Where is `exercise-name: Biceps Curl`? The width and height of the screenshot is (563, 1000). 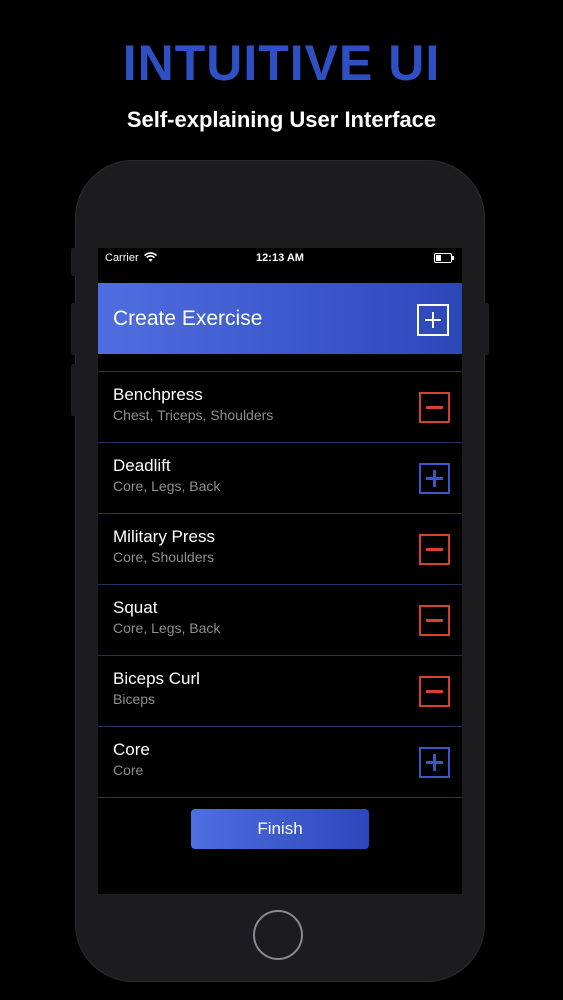 exercise-name: Biceps Curl is located at coordinates (156, 678).